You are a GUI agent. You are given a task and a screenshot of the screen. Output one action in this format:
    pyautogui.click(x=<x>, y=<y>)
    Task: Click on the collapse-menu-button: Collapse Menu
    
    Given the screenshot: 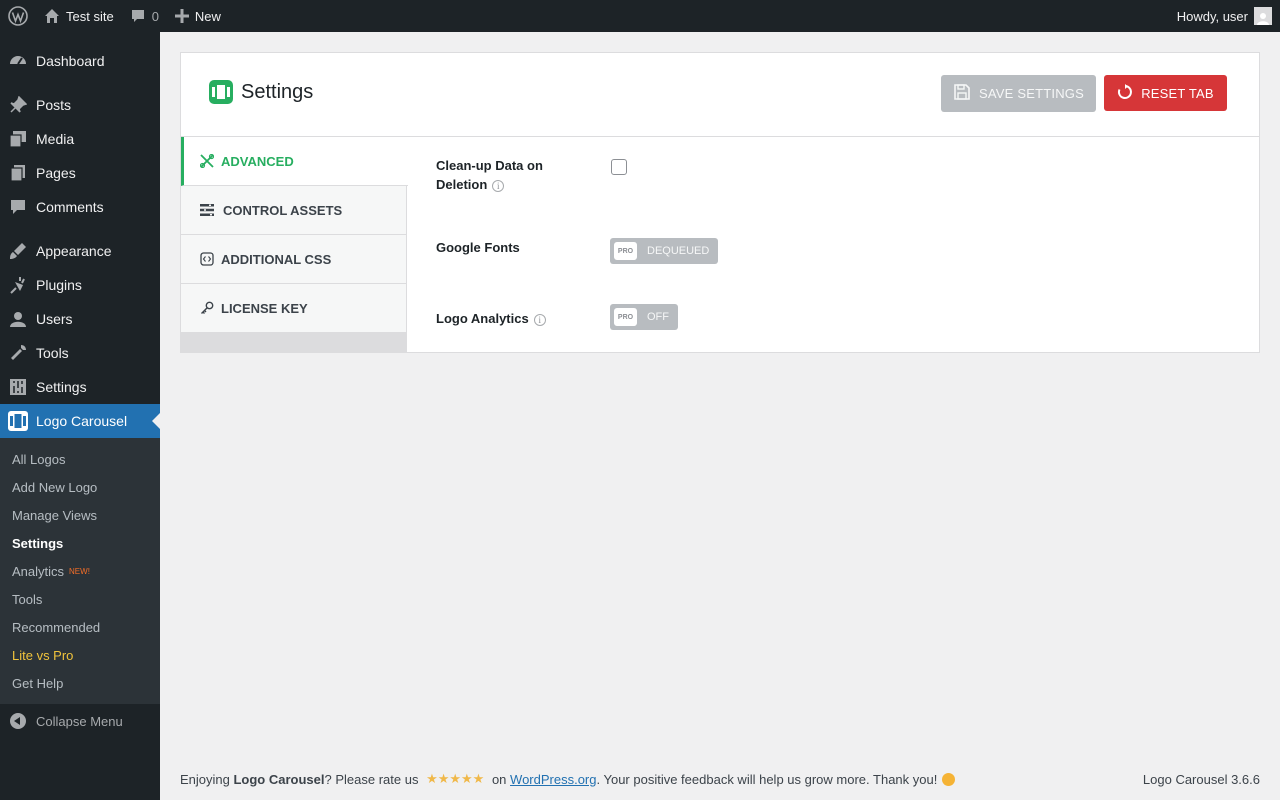 What is the action you would take?
    pyautogui.click(x=80, y=721)
    